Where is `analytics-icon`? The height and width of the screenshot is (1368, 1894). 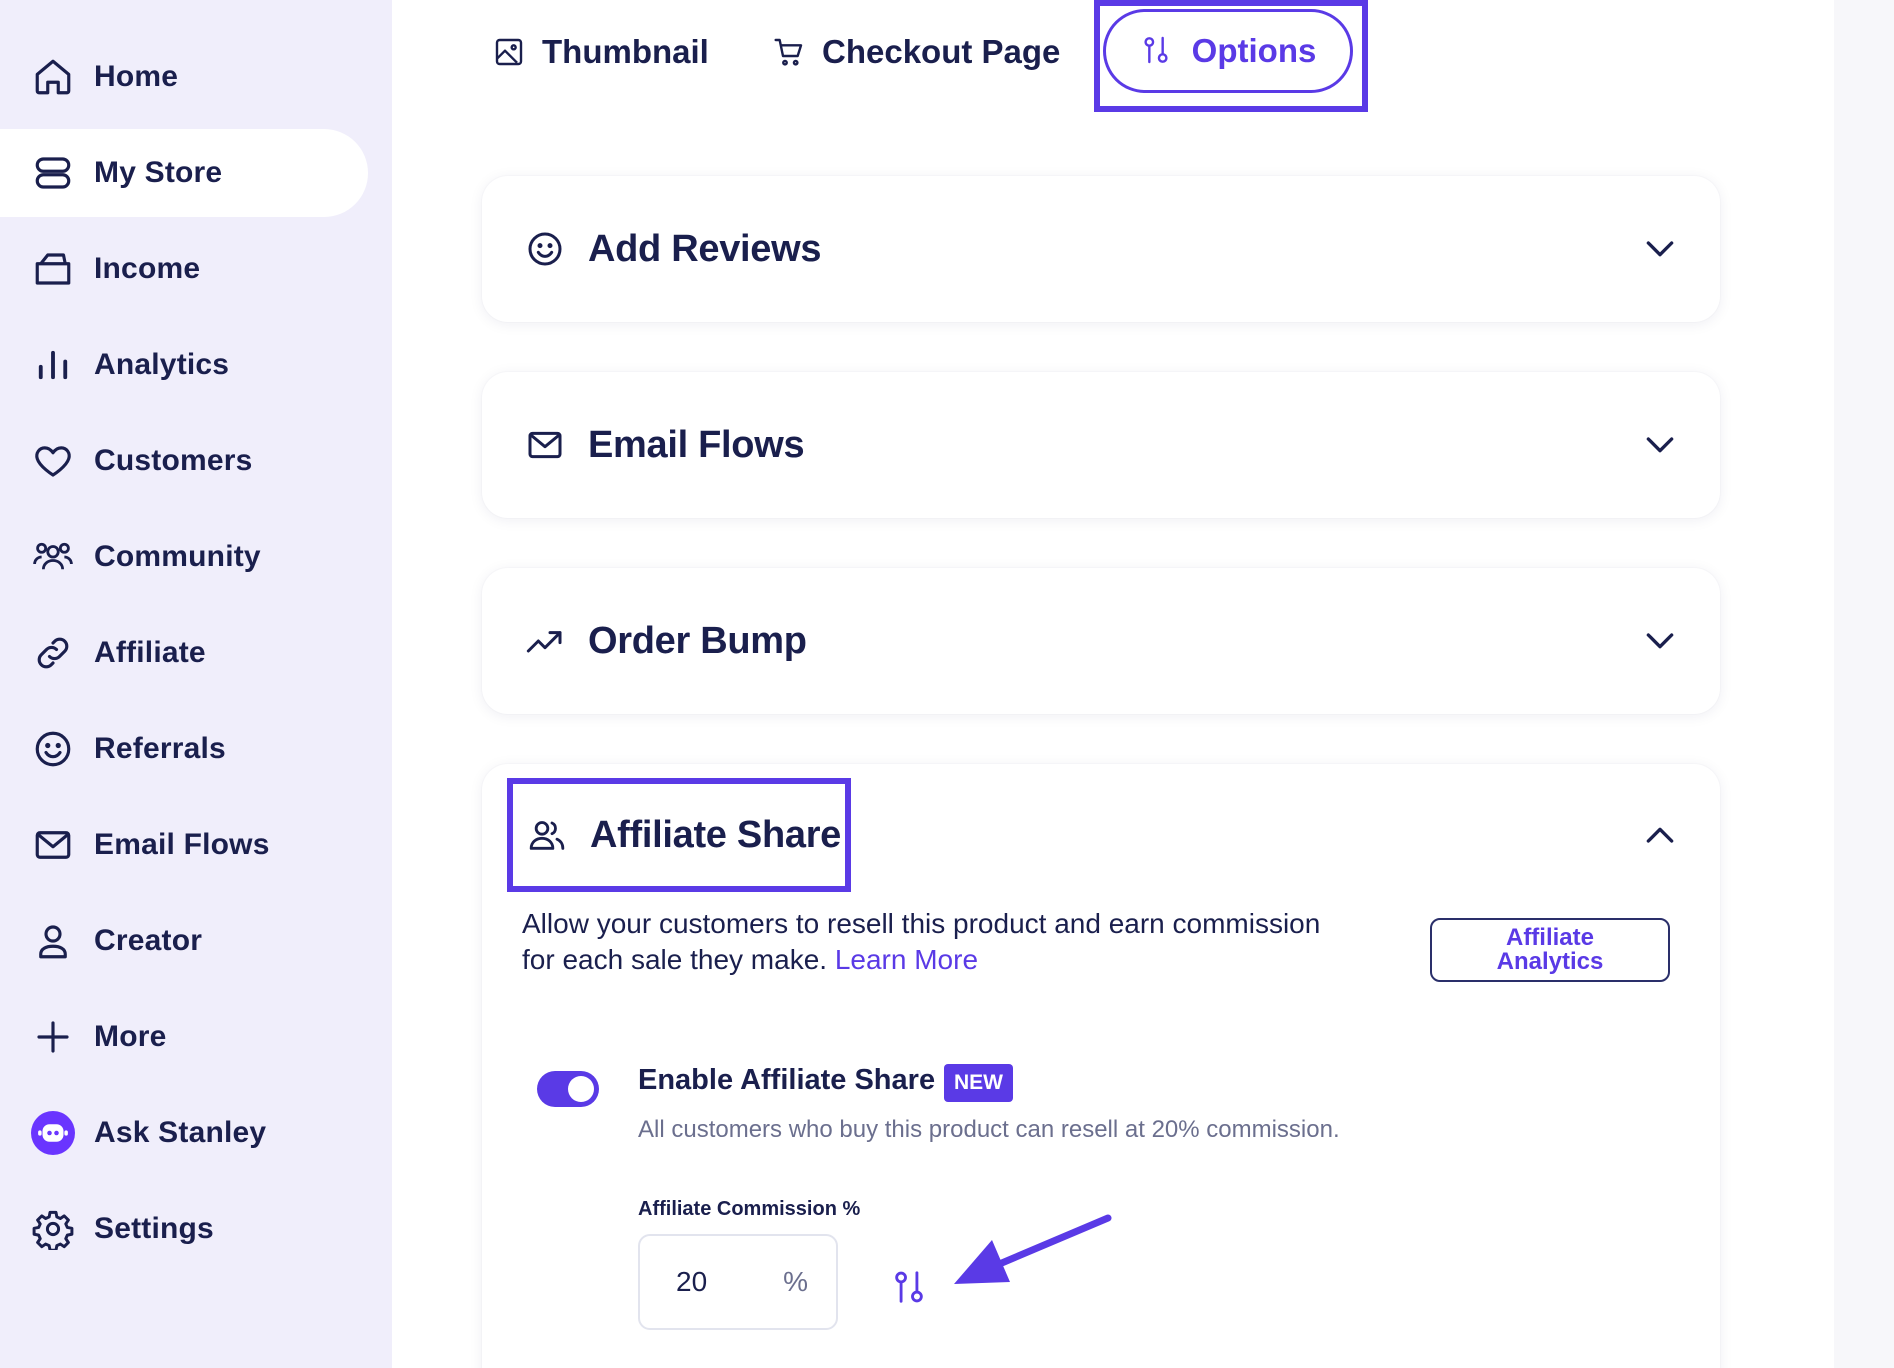
analytics-icon is located at coordinates (53, 365).